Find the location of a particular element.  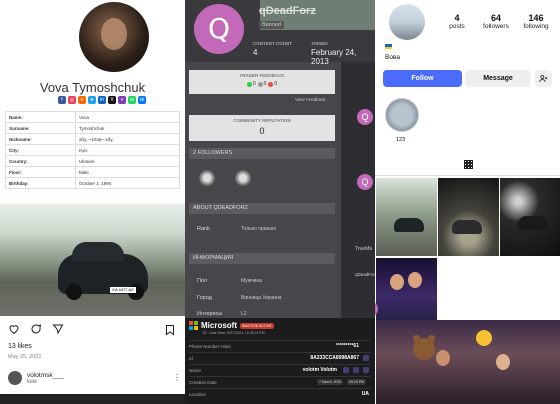

plus-icon is located at coordinates (249, 84).